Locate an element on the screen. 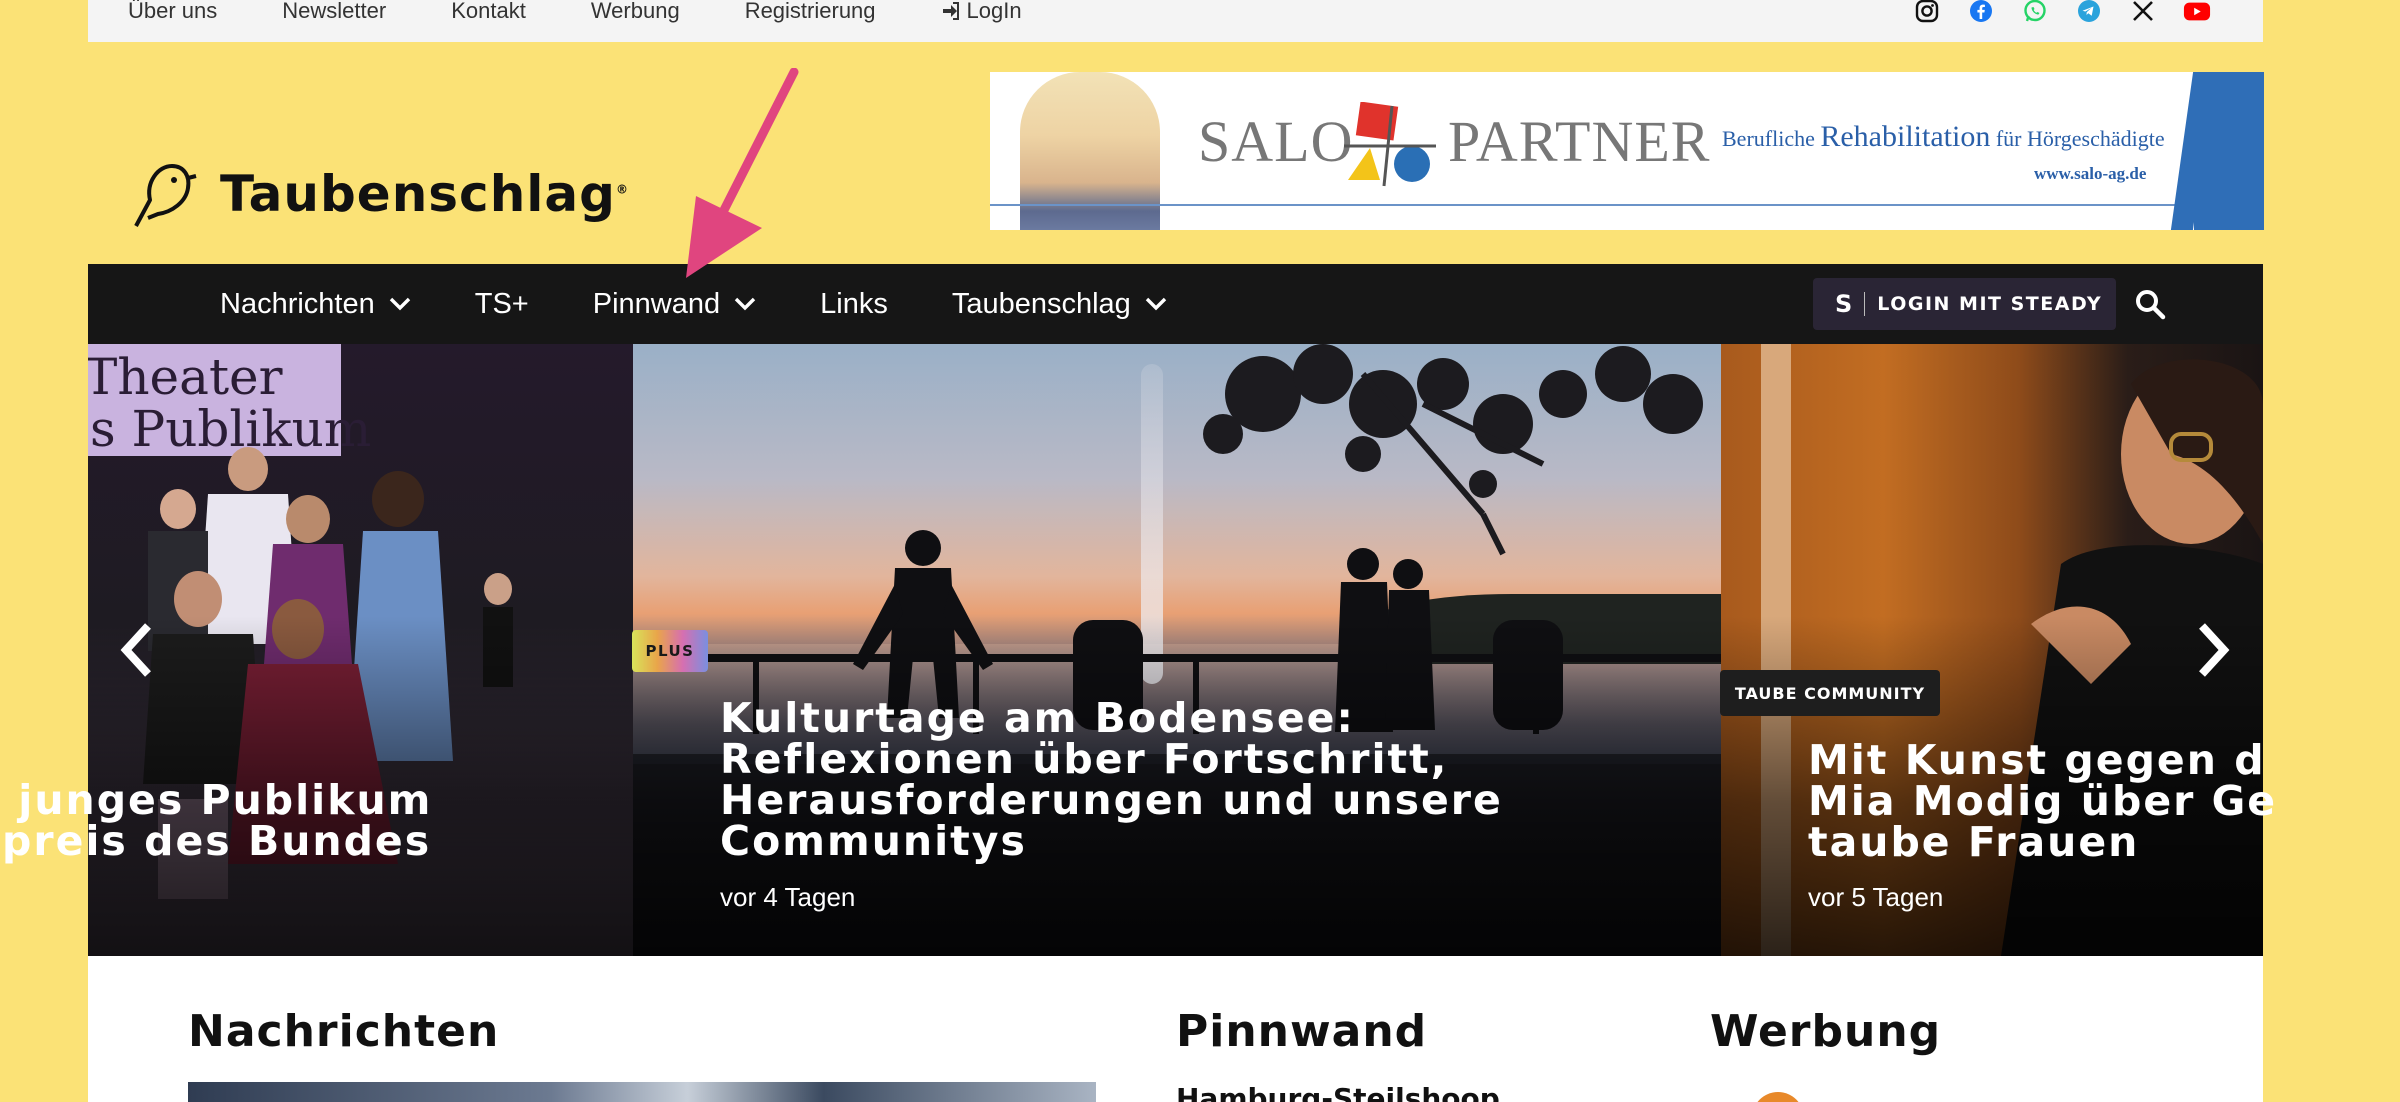 The image size is (2400, 1102). search-icon is located at coordinates (2150, 304).